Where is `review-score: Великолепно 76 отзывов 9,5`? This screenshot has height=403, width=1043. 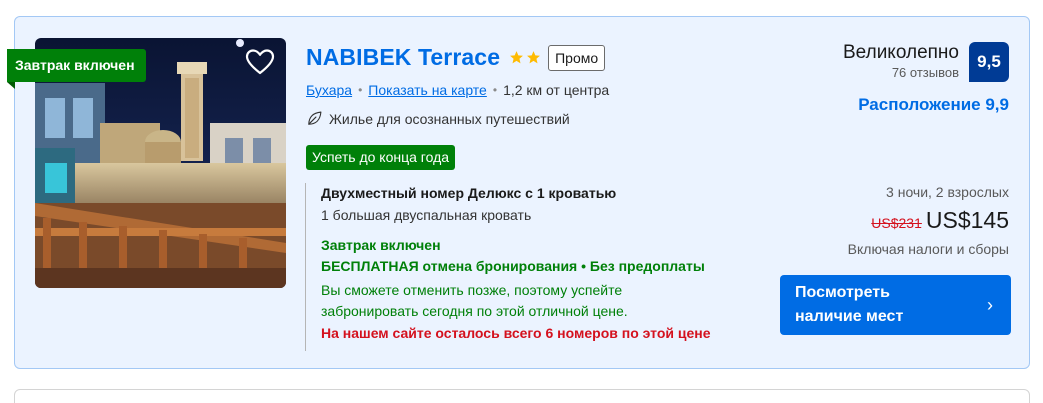
review-score: Великолепно 76 отзывов 9,5 is located at coordinates (926, 62).